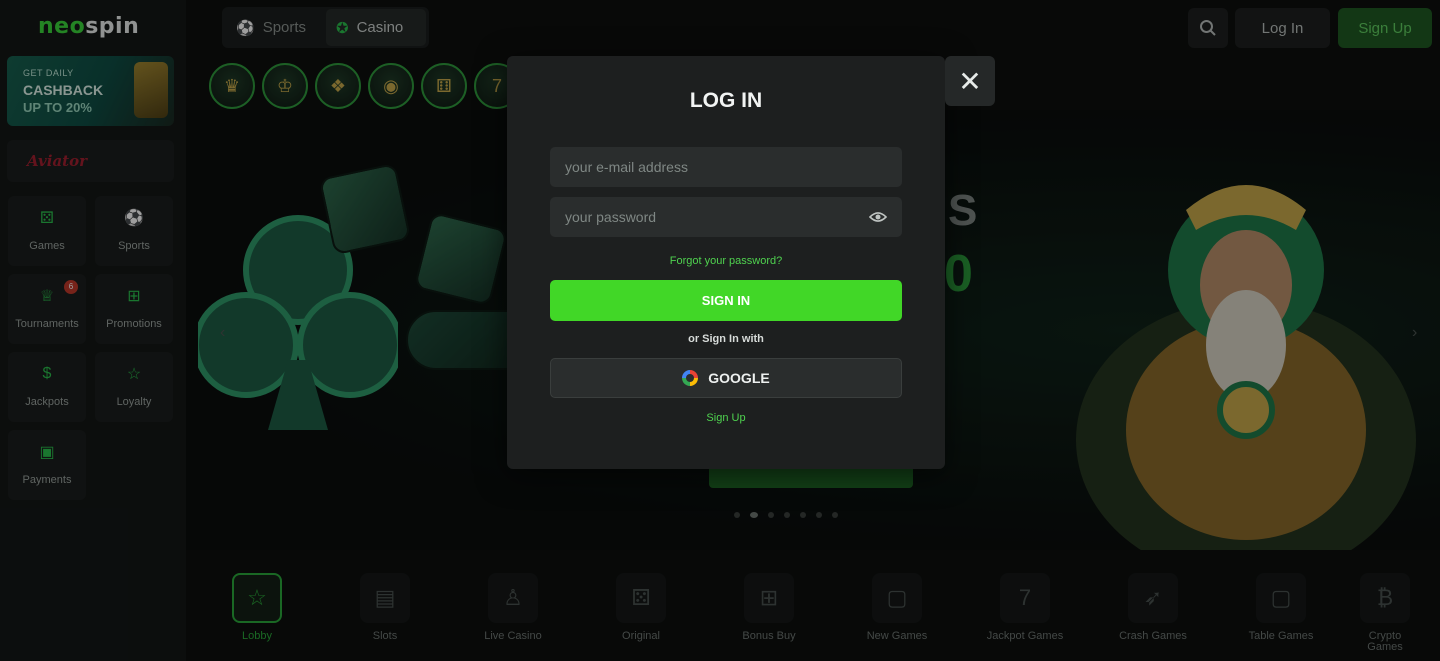  What do you see at coordinates (726, 217) in the screenshot?
I see `password-field` at bounding box center [726, 217].